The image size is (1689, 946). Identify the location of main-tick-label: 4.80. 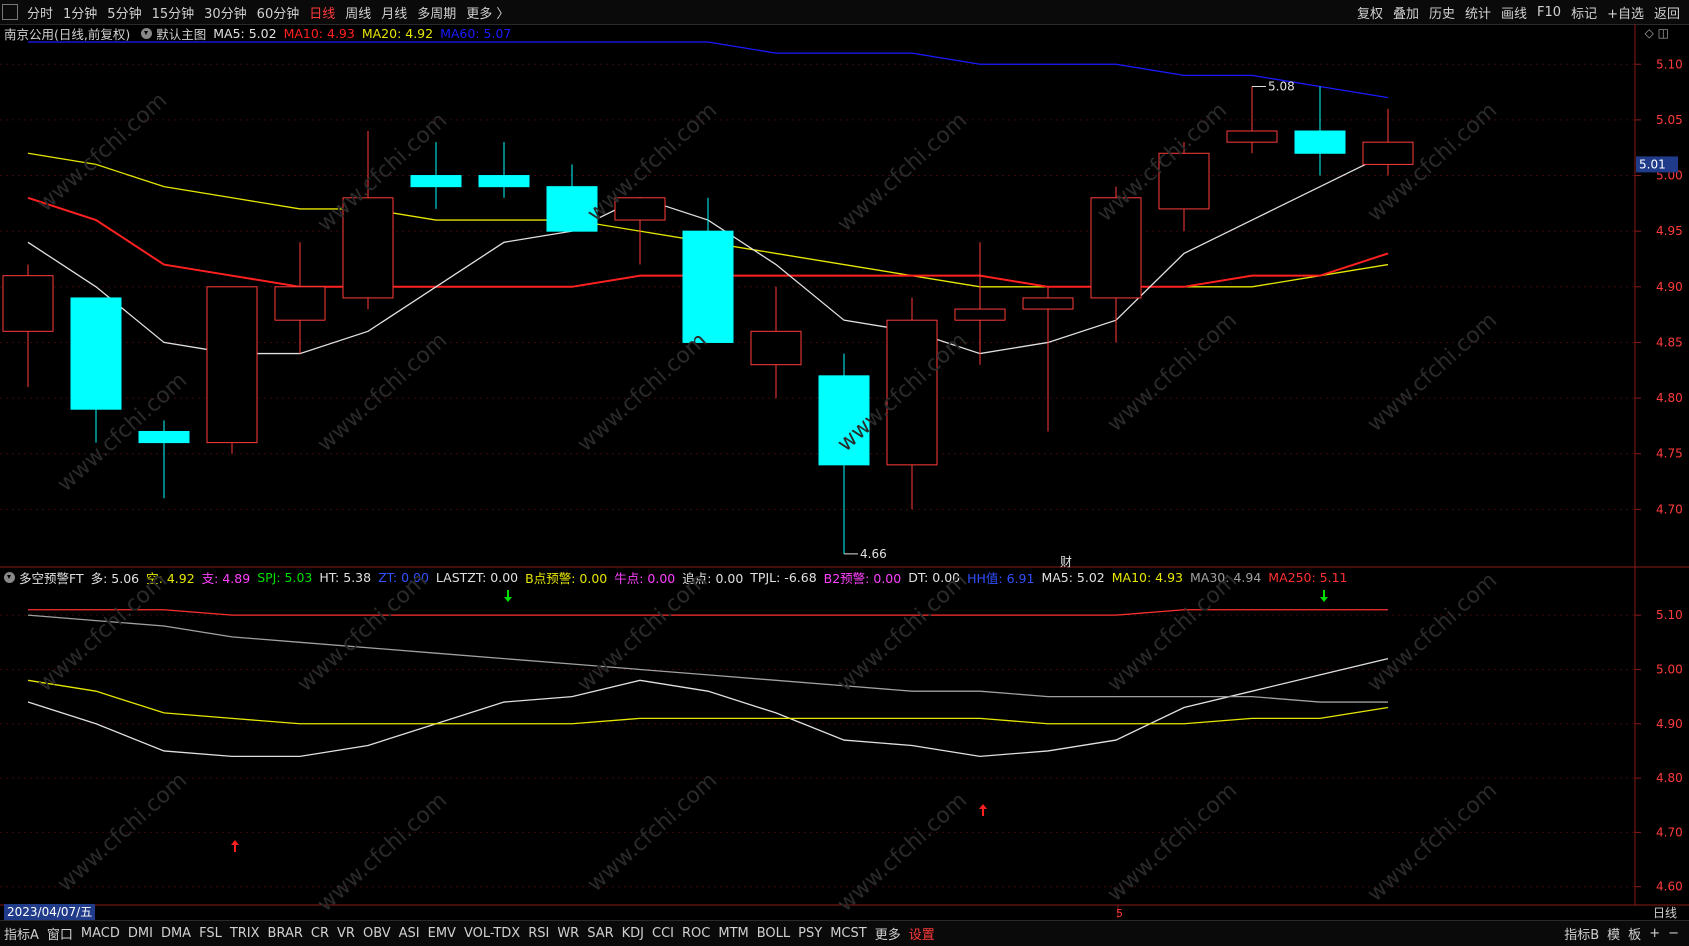
(1669, 398).